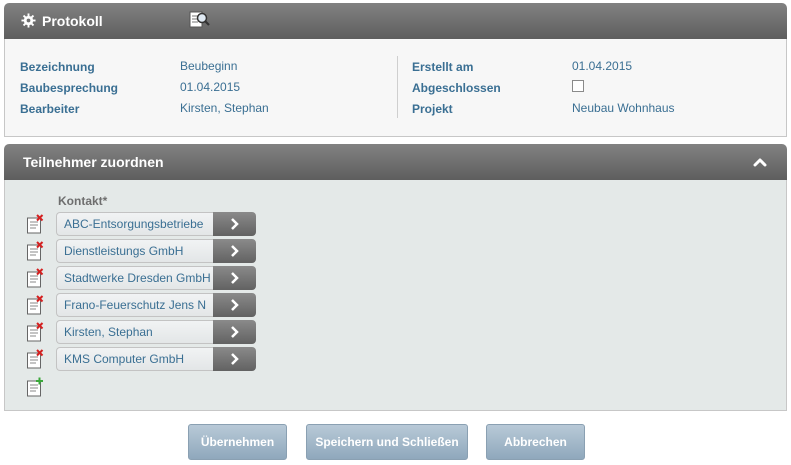 Image resolution: width=791 pixels, height=465 pixels. What do you see at coordinates (623, 108) in the screenshot?
I see `projekt-value: Neubau Wohnhaus` at bounding box center [623, 108].